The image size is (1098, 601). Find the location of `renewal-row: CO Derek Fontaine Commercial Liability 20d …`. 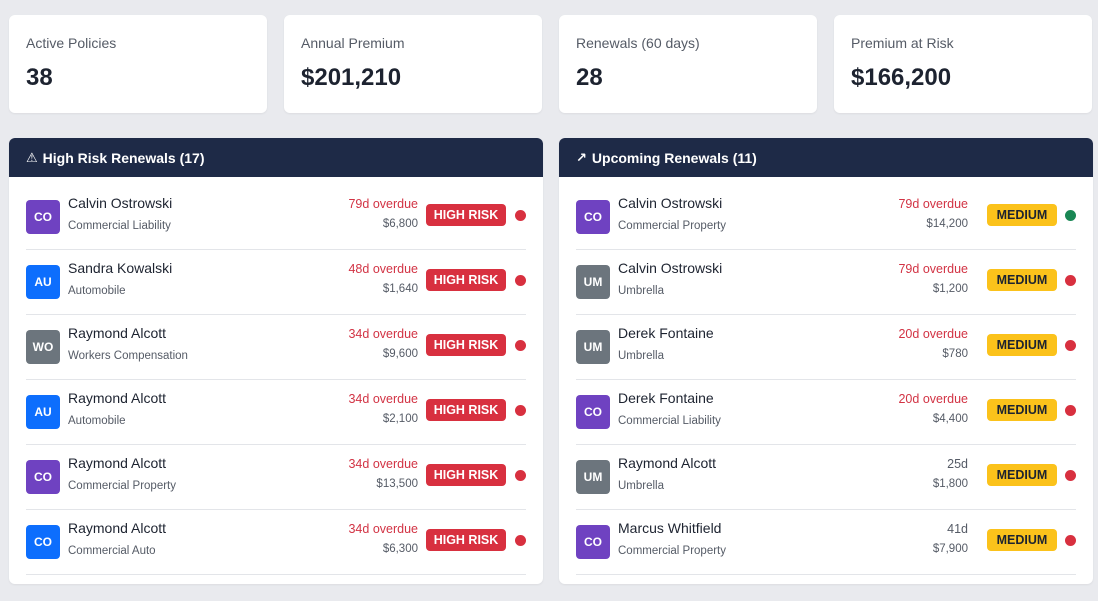

renewal-row: CO Derek Fontaine Commercial Liability 20d … is located at coordinates (826, 412).